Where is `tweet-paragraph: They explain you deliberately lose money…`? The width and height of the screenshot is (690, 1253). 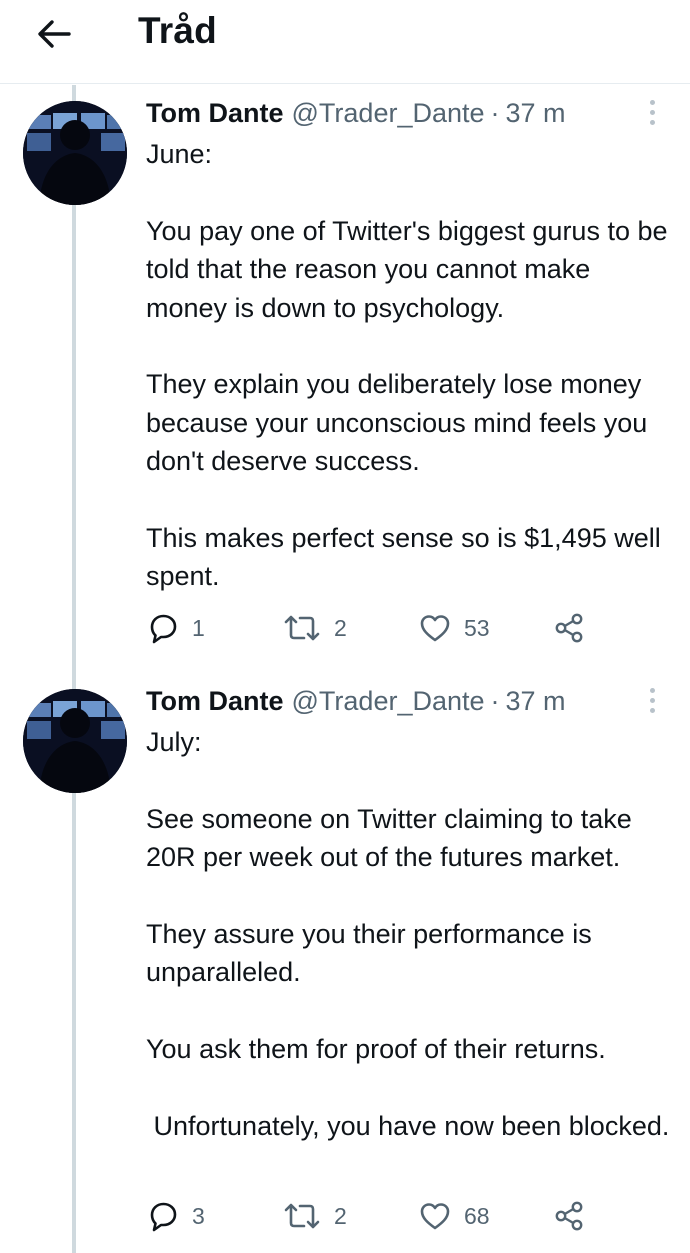 tweet-paragraph: They explain you deliberately lose money… is located at coordinates (400, 423).